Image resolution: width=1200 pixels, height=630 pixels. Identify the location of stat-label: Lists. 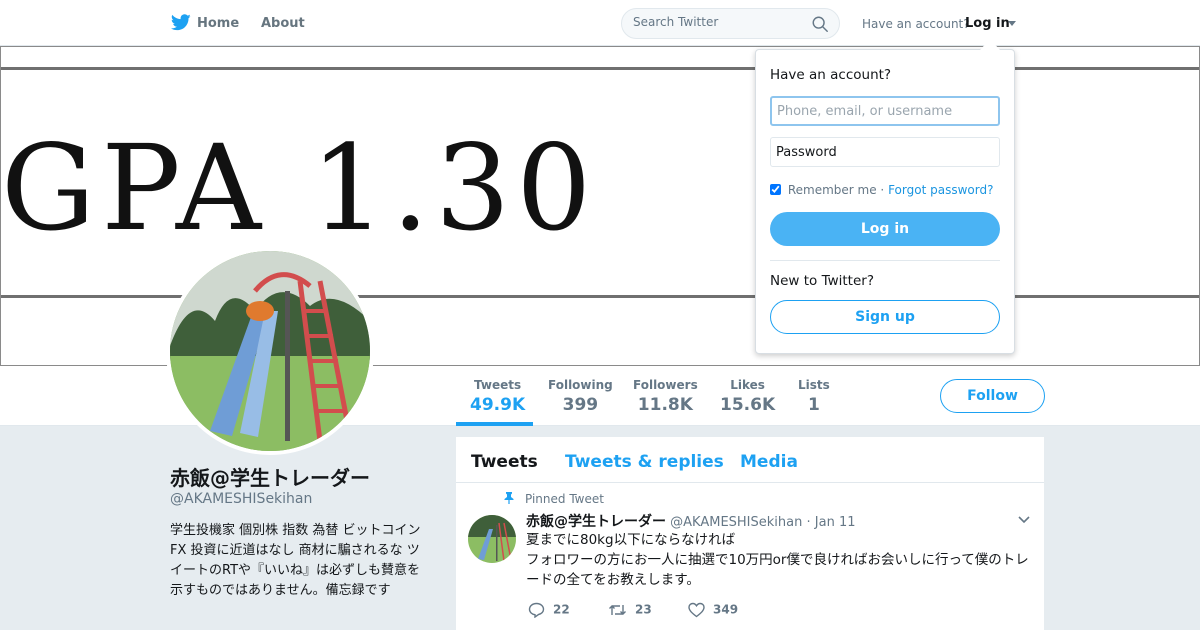
(814, 385).